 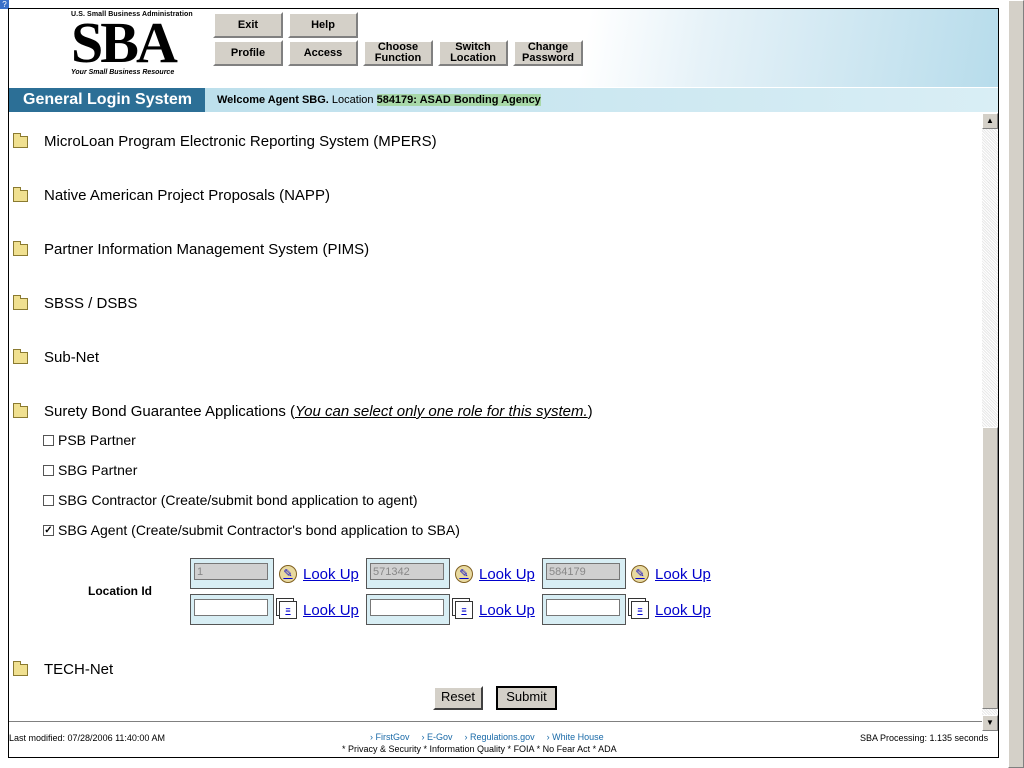 I want to click on choose-function-button: Choose Function, so click(x=398, y=53).